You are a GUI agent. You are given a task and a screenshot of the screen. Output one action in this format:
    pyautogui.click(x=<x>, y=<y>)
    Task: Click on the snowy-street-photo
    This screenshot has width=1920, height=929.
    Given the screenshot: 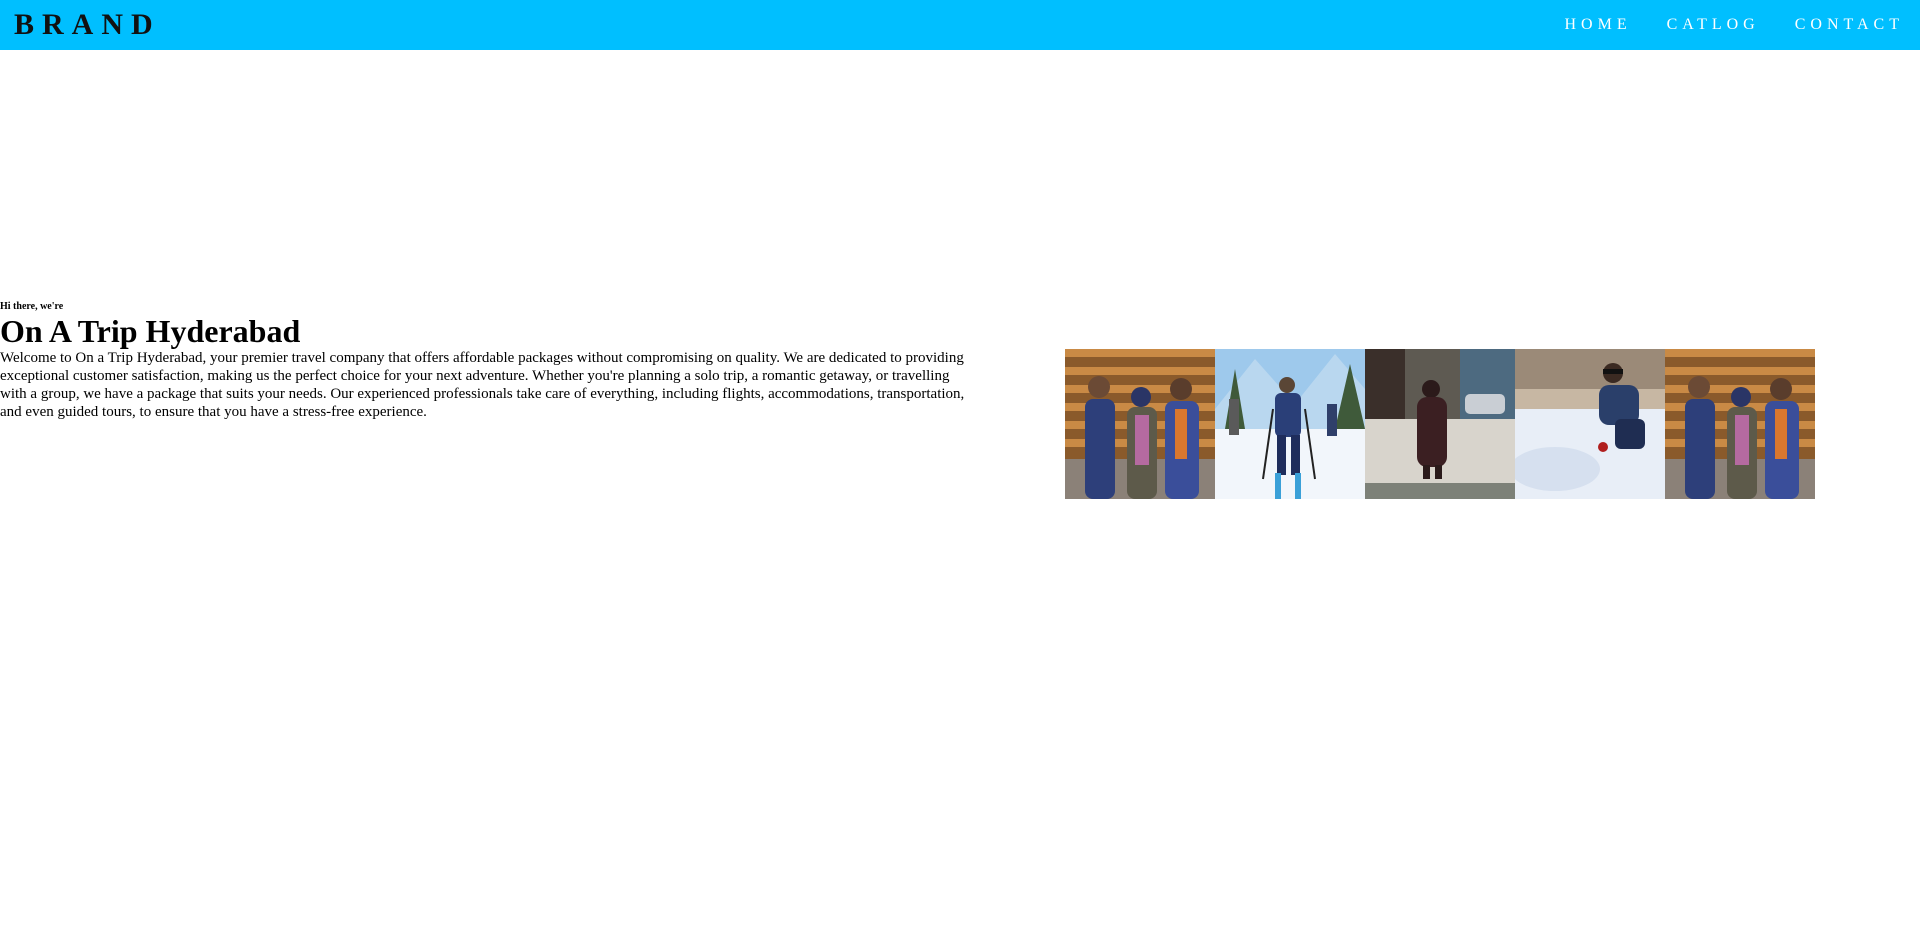 What is the action you would take?
    pyautogui.click(x=1440, y=424)
    